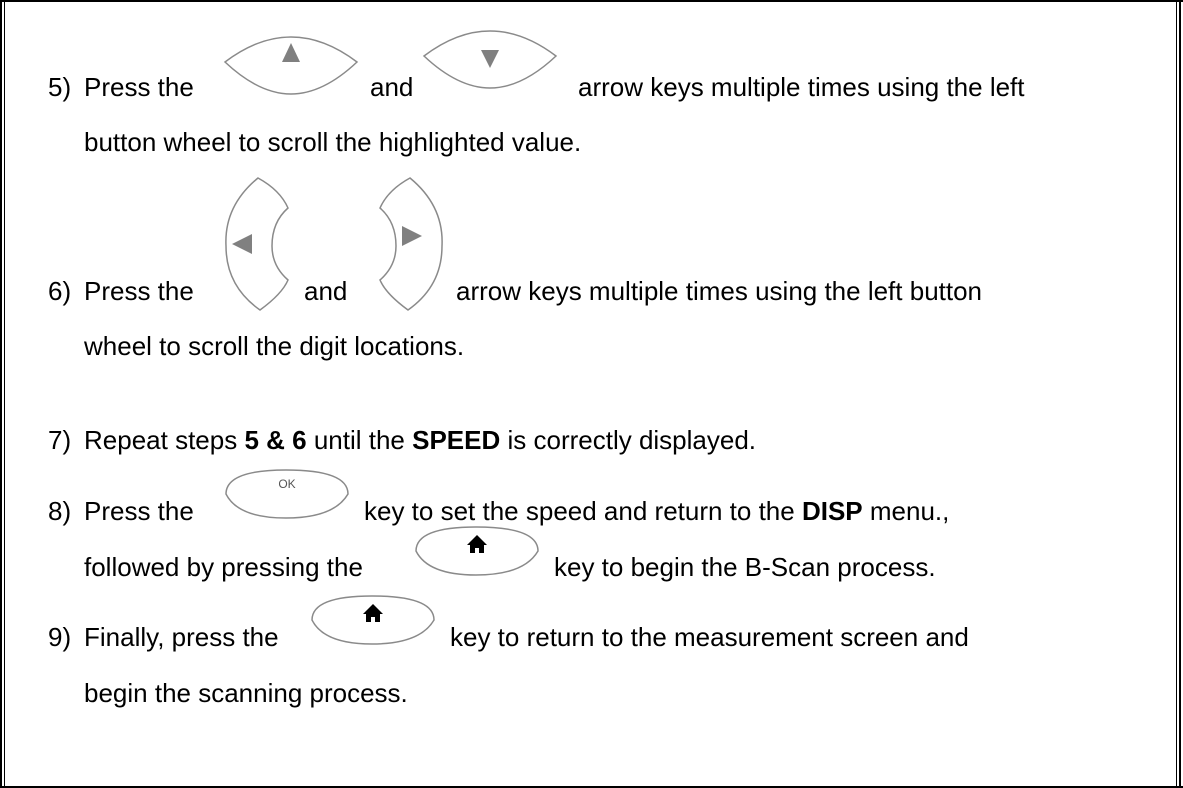 The image size is (1183, 788). I want to click on step-6-number: 6), so click(60, 291).